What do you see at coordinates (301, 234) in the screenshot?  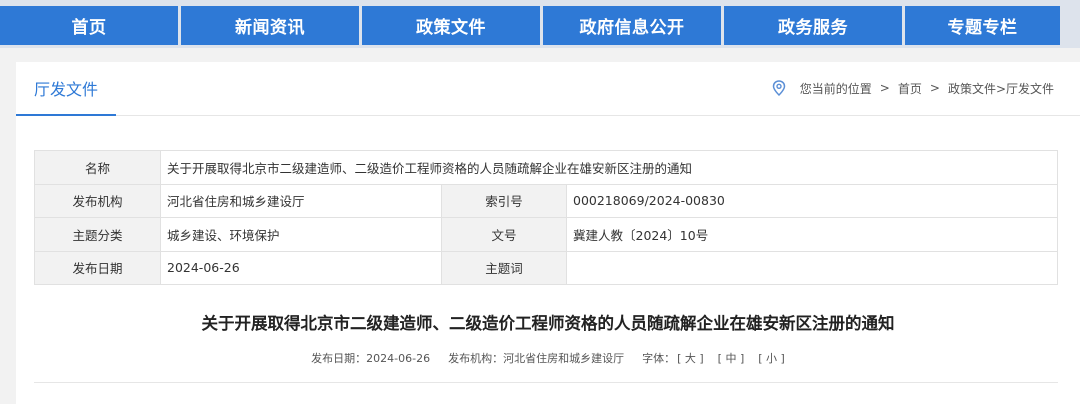 I see `topic-value: 城乡建设、环境保护` at bounding box center [301, 234].